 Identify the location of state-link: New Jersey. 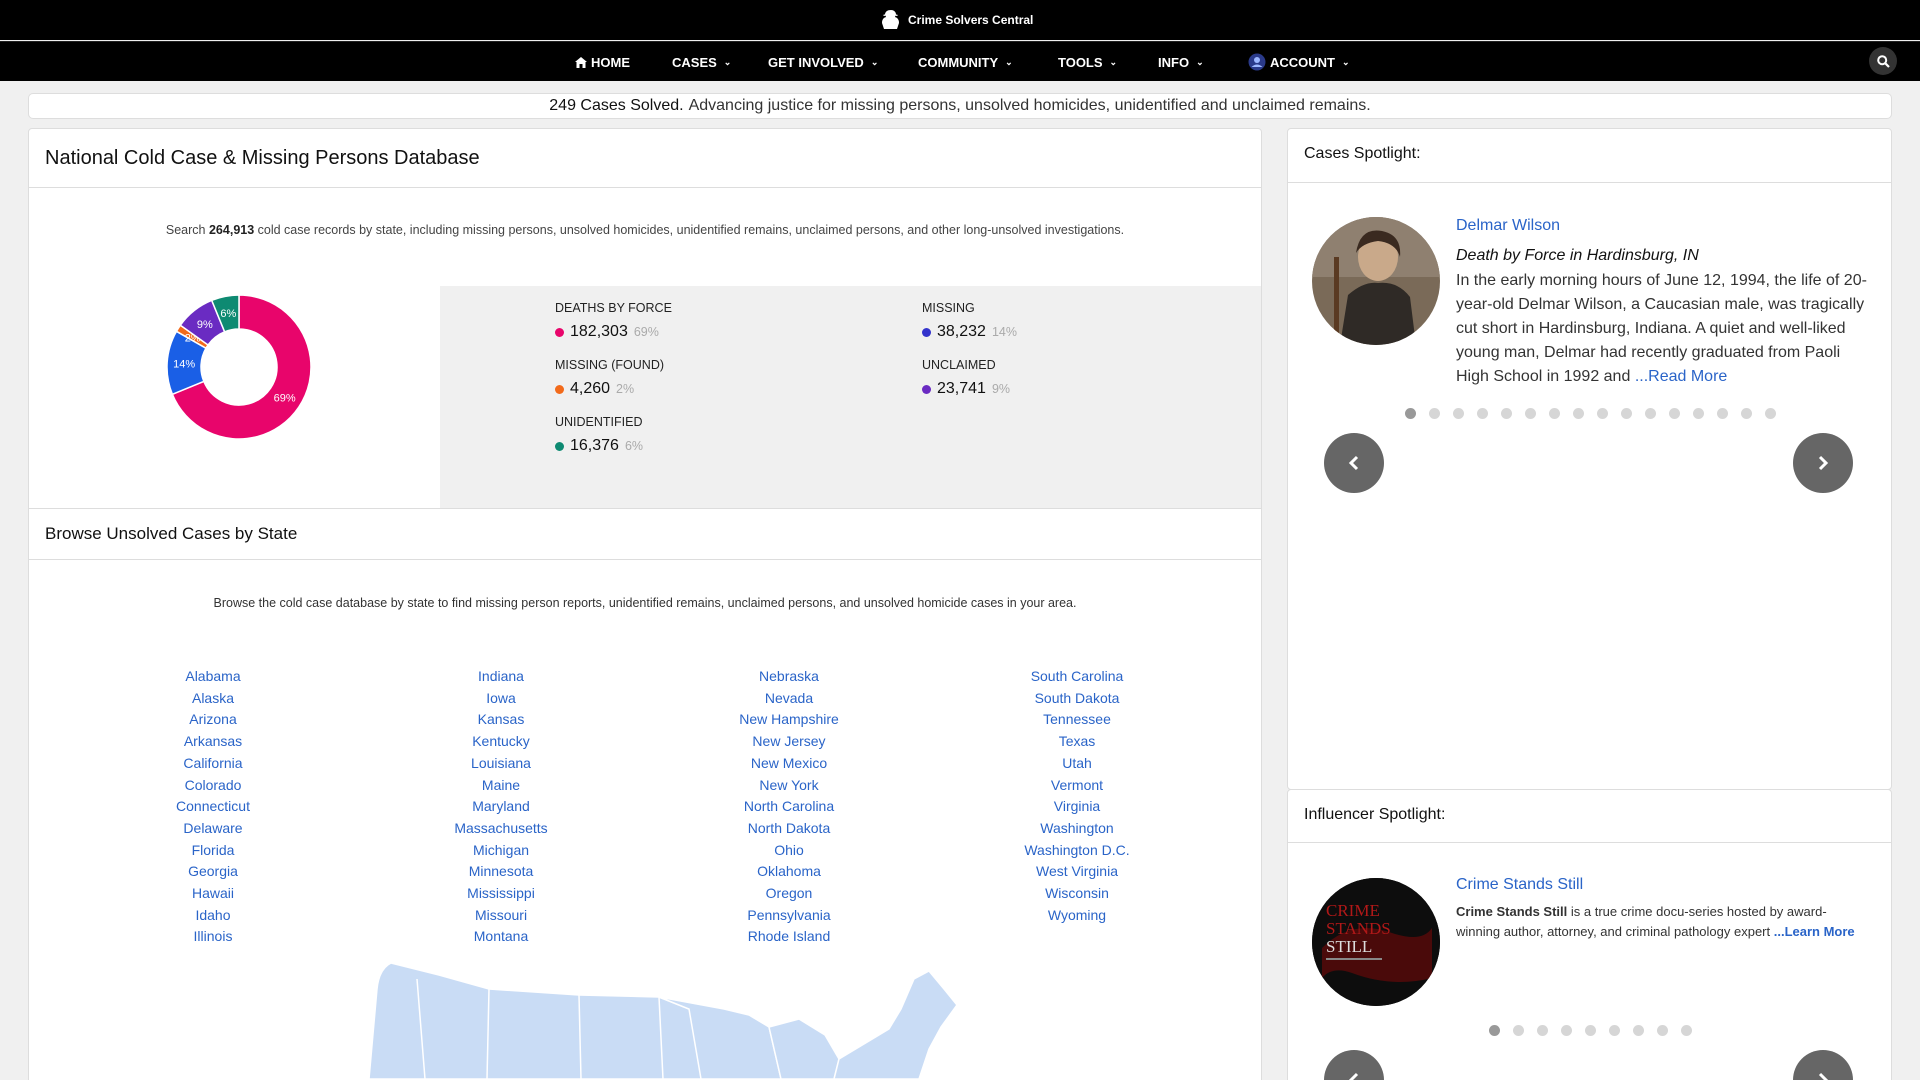
(789, 742).